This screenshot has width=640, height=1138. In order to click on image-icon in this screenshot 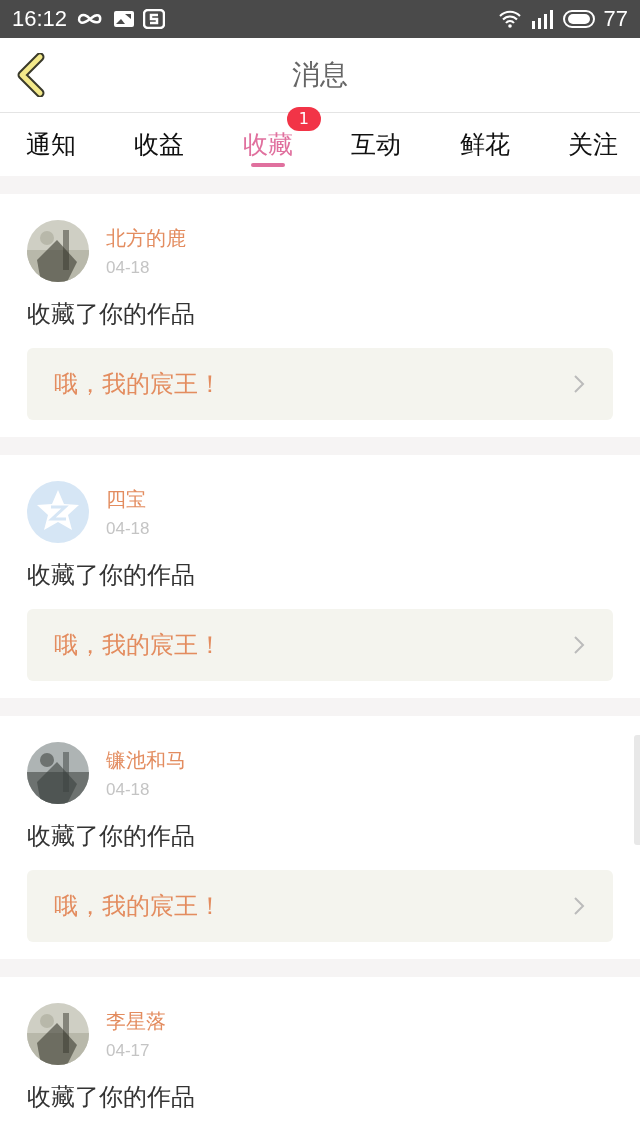, I will do `click(124, 19)`.